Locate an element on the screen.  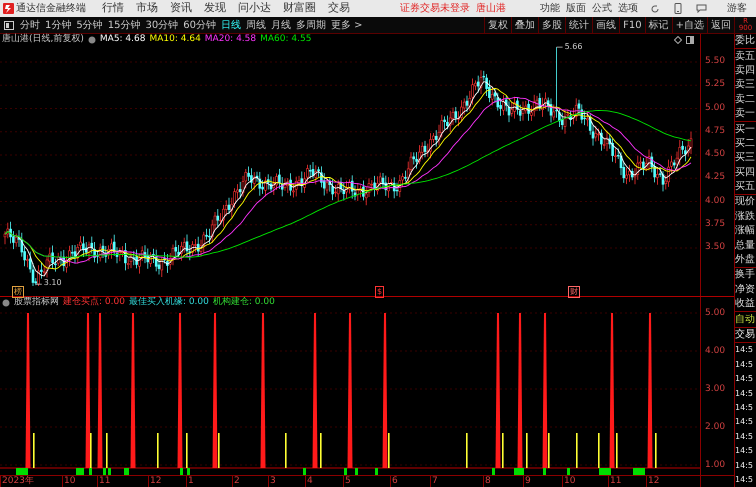
quote-label: 买五 is located at coordinates (745, 187).